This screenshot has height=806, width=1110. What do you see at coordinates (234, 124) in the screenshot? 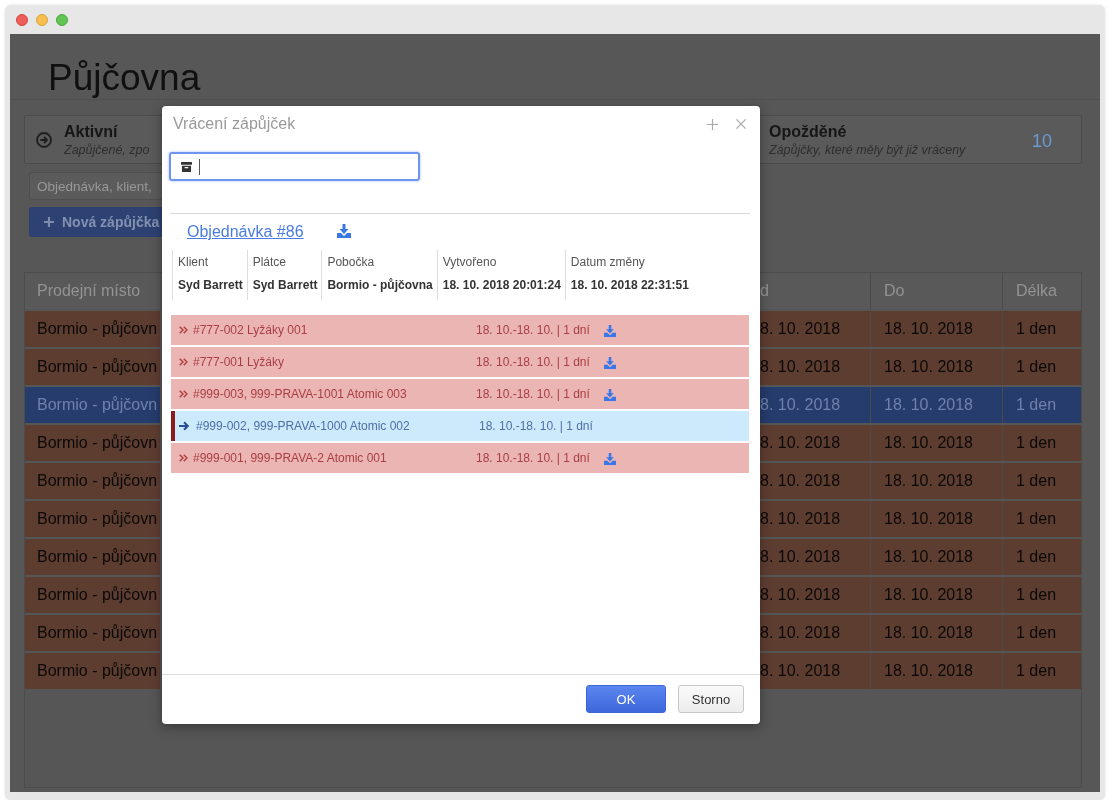
I see `dialog-title: Vrácení zápůjček` at bounding box center [234, 124].